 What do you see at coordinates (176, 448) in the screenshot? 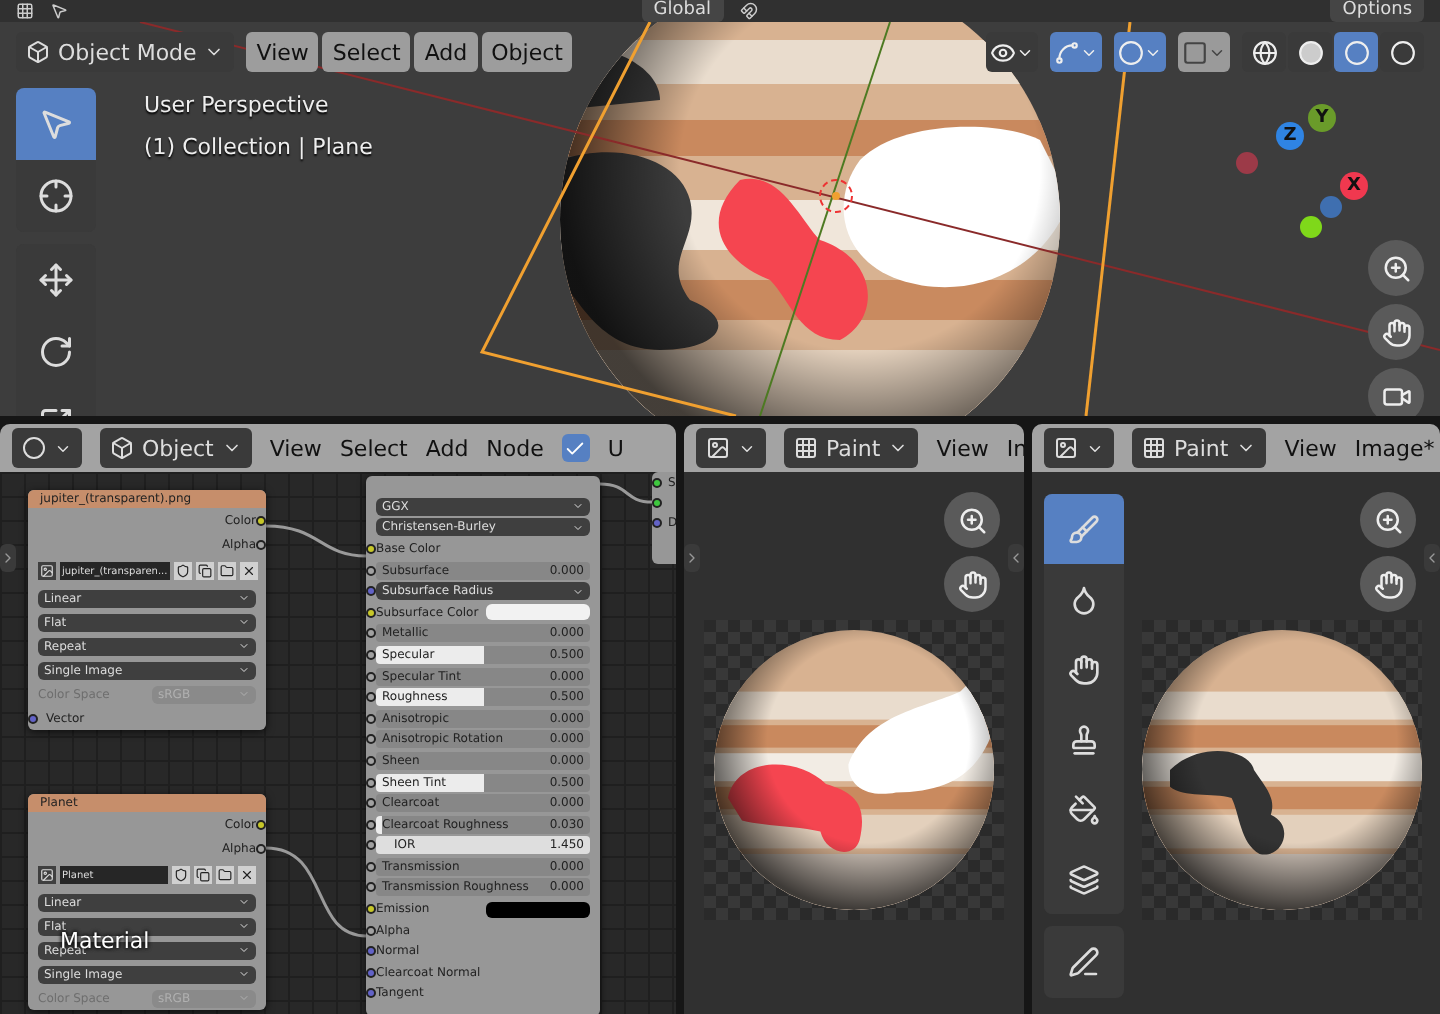
I see `object-dropdown: Object` at bounding box center [176, 448].